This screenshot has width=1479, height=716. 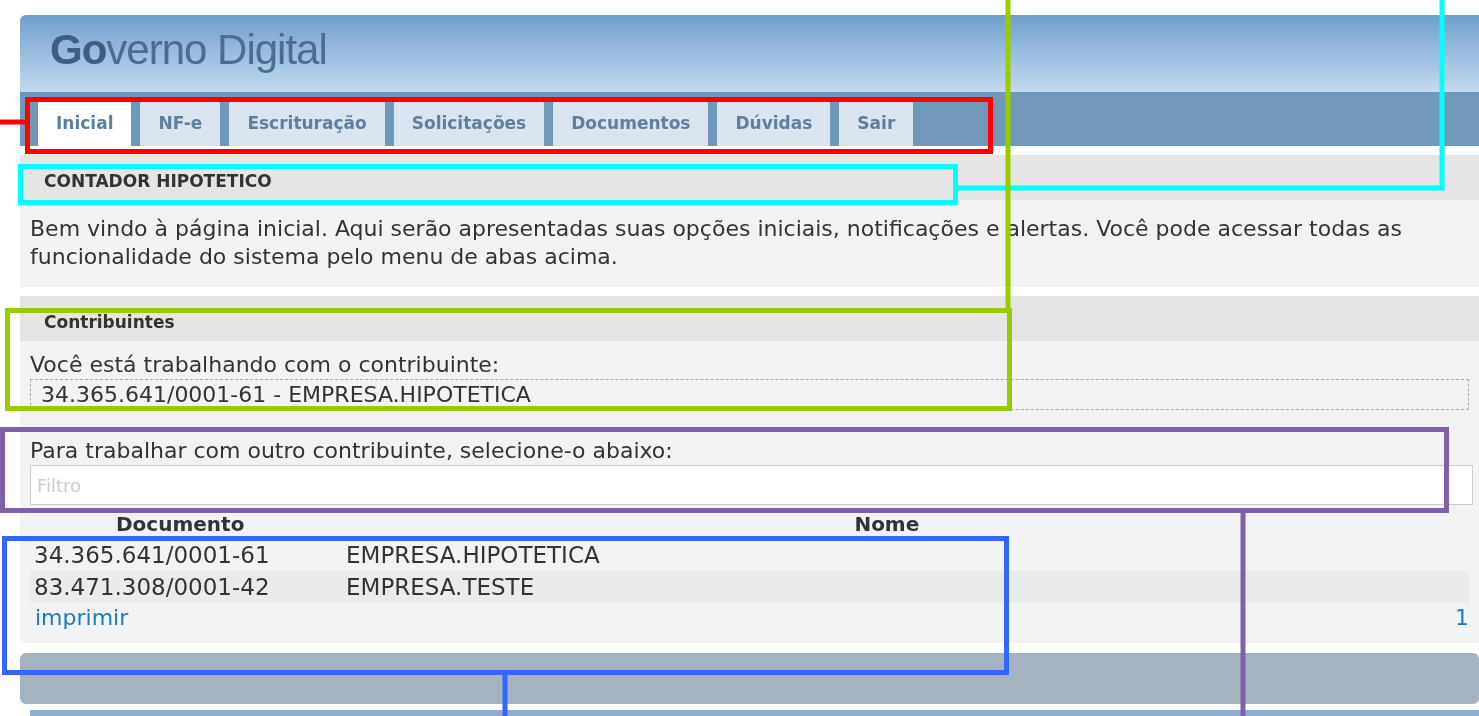 What do you see at coordinates (876, 123) in the screenshot?
I see `nav-tab: Sair` at bounding box center [876, 123].